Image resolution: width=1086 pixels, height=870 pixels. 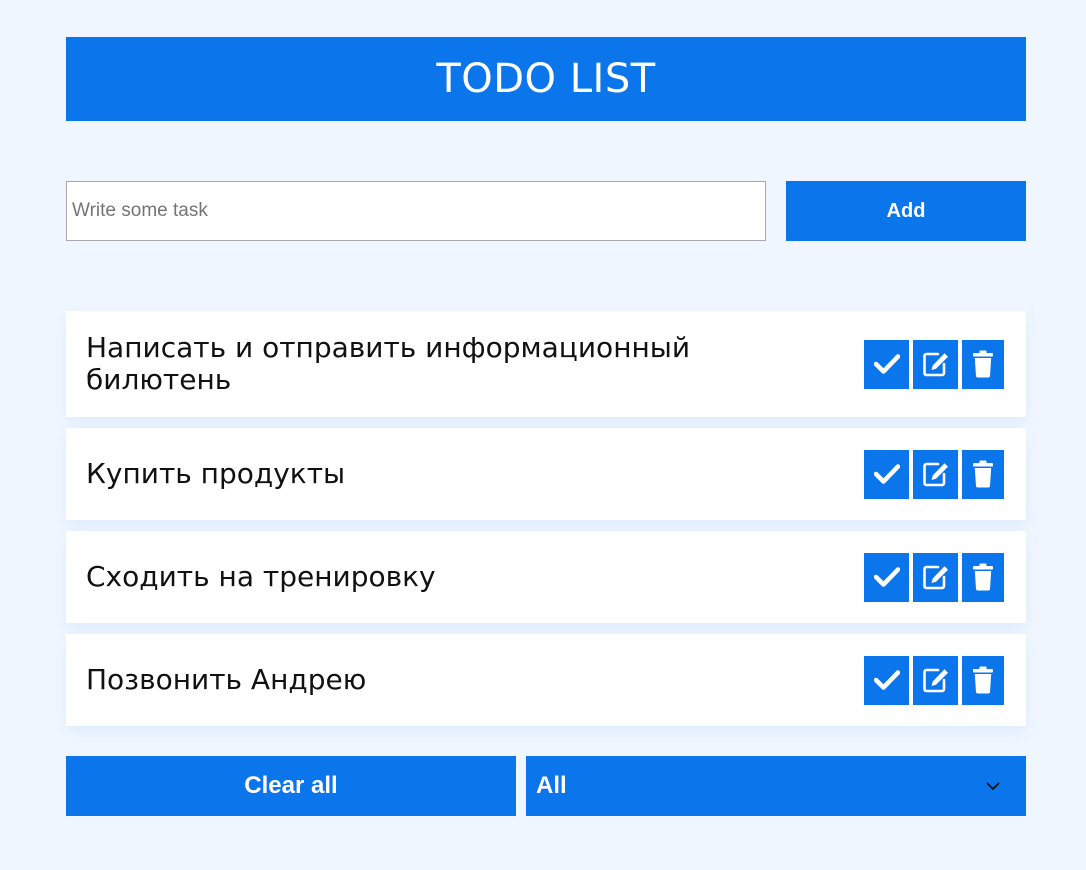 I want to click on add-task-form: Add, so click(x=546, y=211).